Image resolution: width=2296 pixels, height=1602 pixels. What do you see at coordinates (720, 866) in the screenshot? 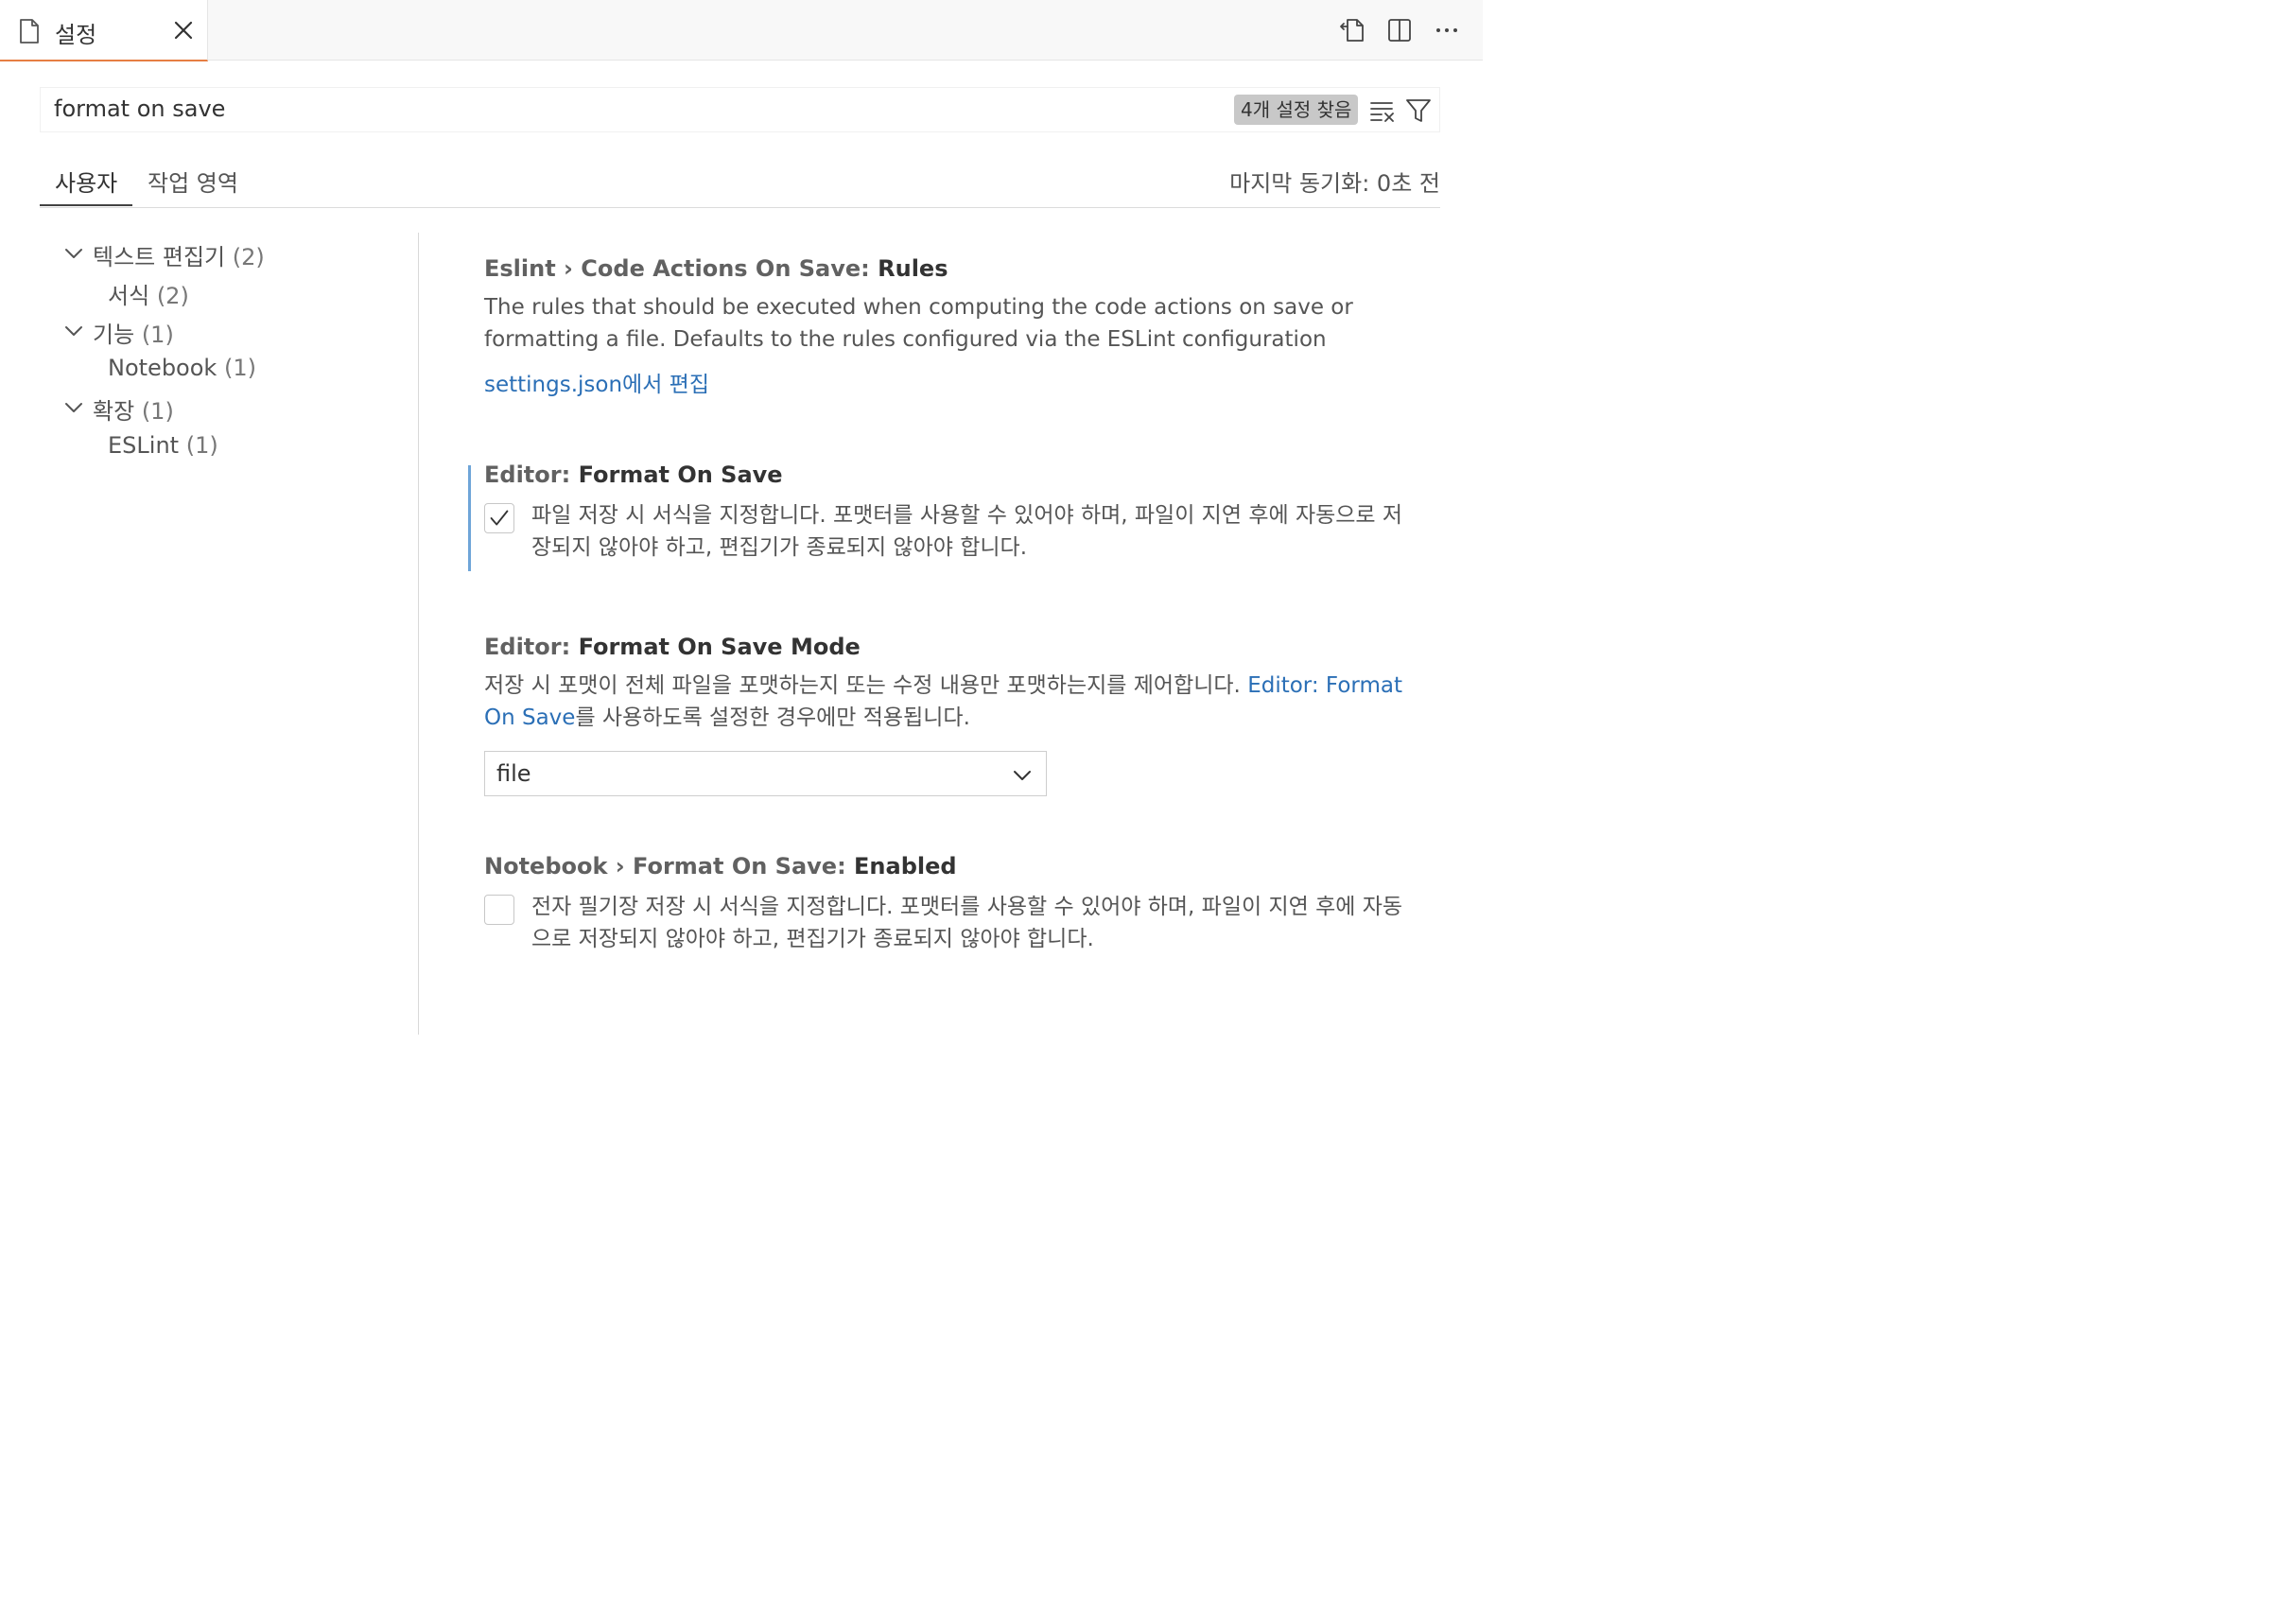
I see `setting-title: Notebook › Format On Save: Enabled` at bounding box center [720, 866].